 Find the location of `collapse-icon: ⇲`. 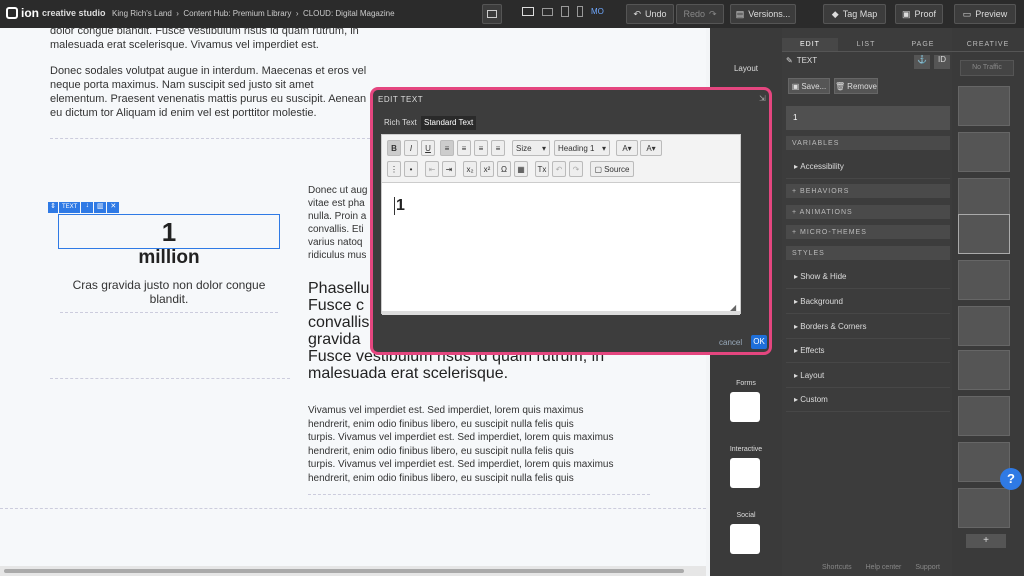

collapse-icon: ⇲ is located at coordinates (762, 98).